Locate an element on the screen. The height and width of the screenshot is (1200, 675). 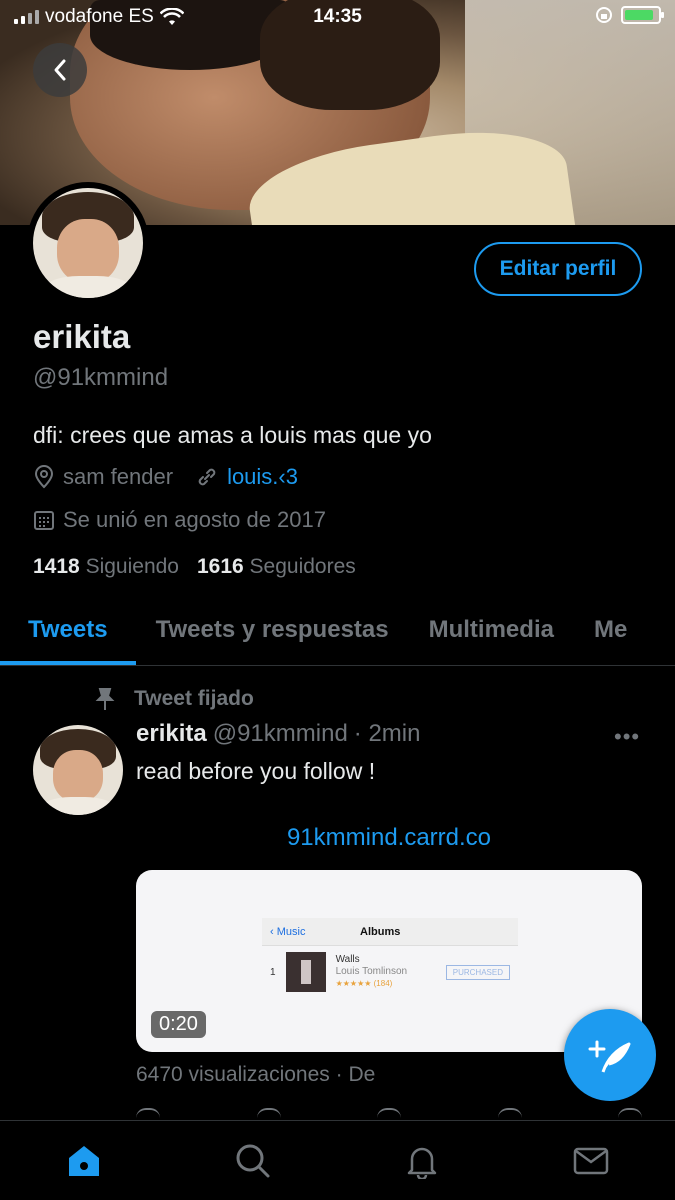
nav-home is located at coordinates (84, 1161).